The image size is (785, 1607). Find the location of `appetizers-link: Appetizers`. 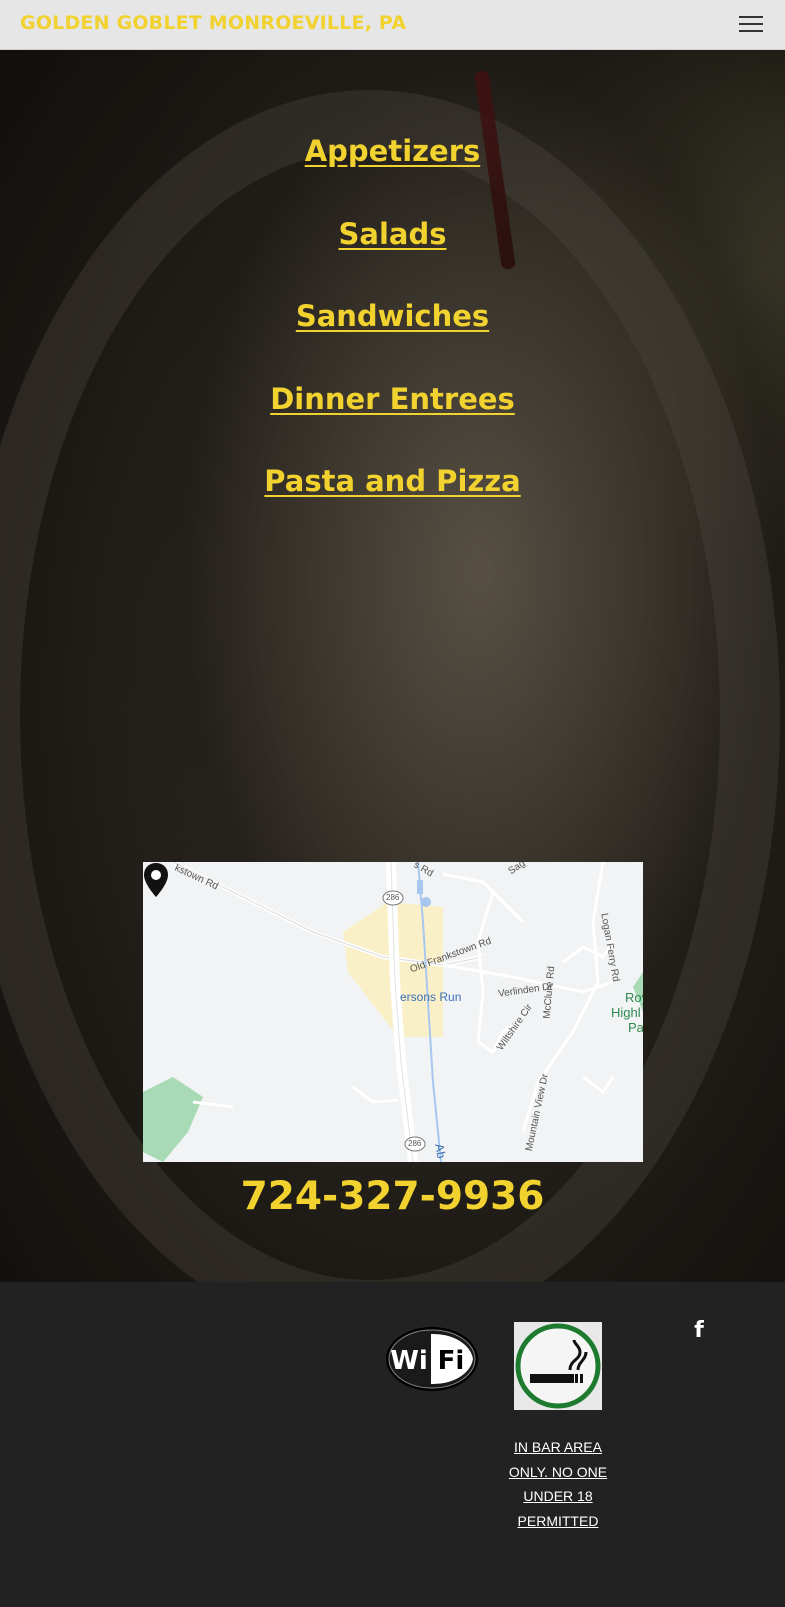

appetizers-link: Appetizers is located at coordinates (392, 174).